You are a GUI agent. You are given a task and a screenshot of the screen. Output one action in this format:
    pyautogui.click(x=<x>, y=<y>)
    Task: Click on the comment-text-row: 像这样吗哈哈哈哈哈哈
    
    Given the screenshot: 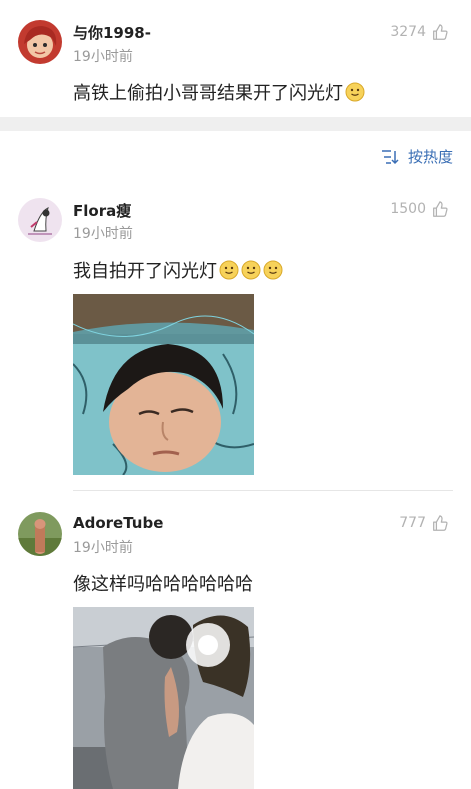 What is the action you would take?
    pyautogui.click(x=163, y=583)
    